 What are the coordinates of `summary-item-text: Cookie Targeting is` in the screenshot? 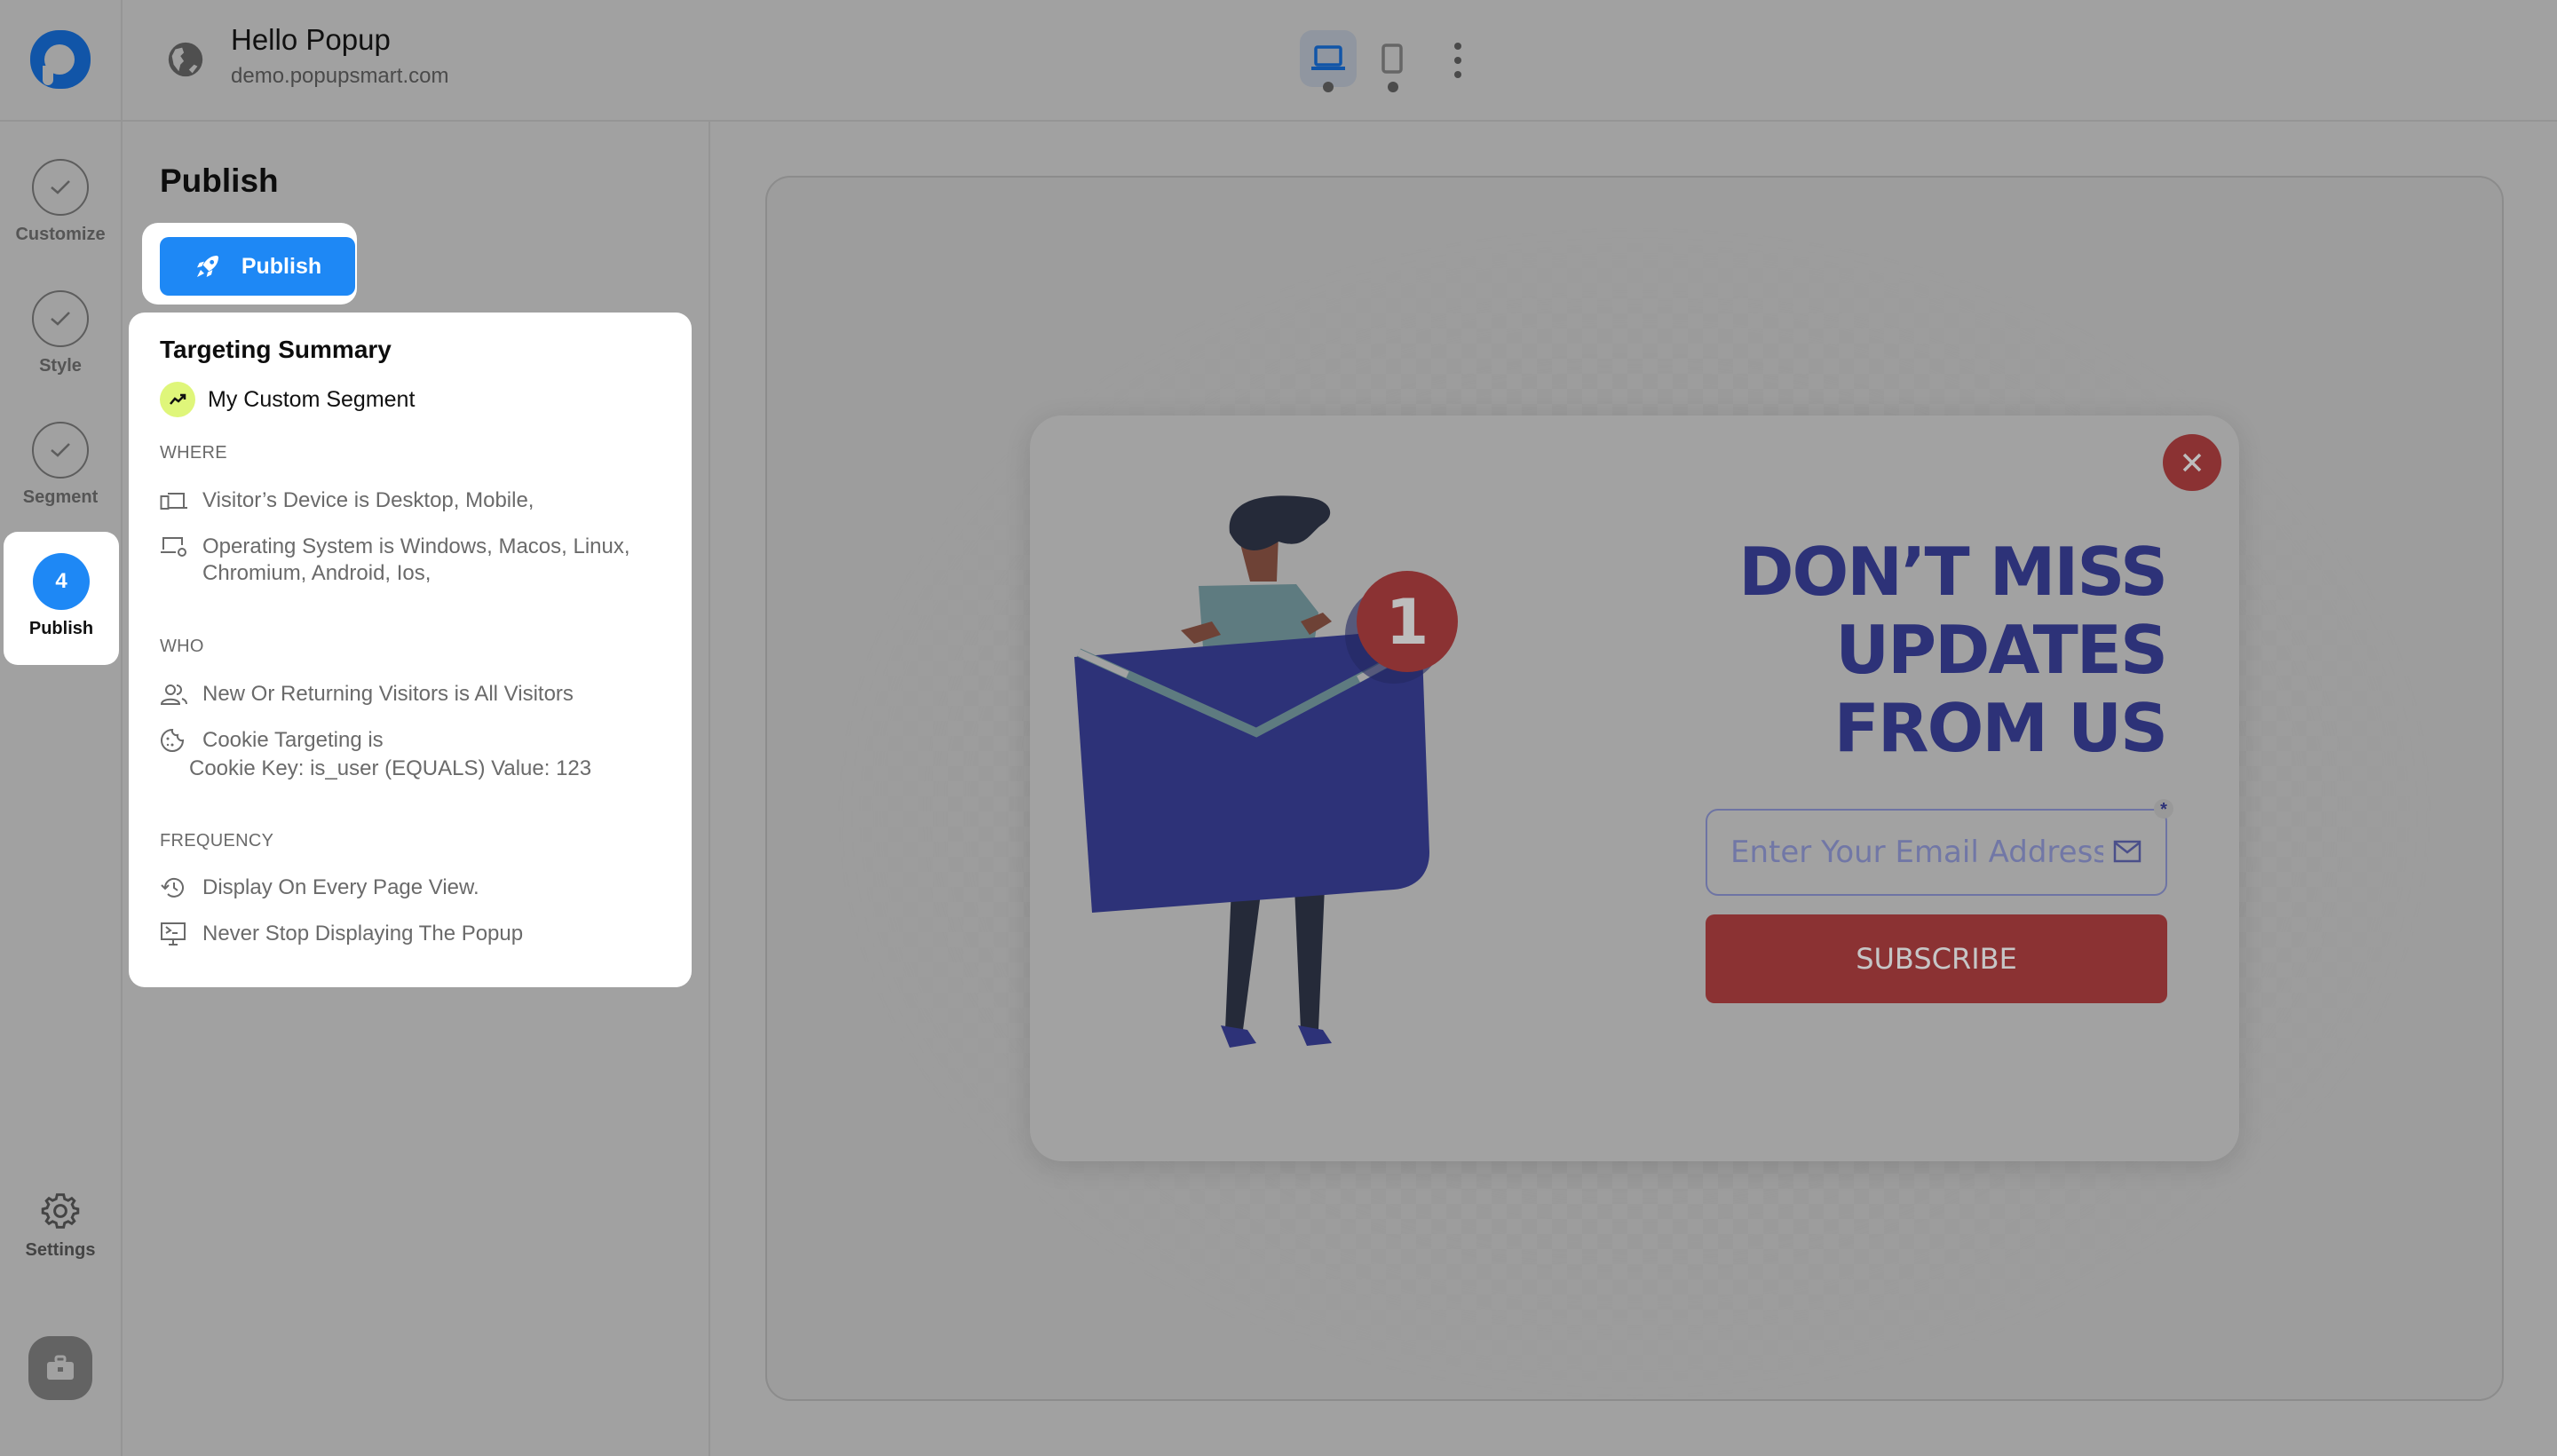 It's located at (293, 740).